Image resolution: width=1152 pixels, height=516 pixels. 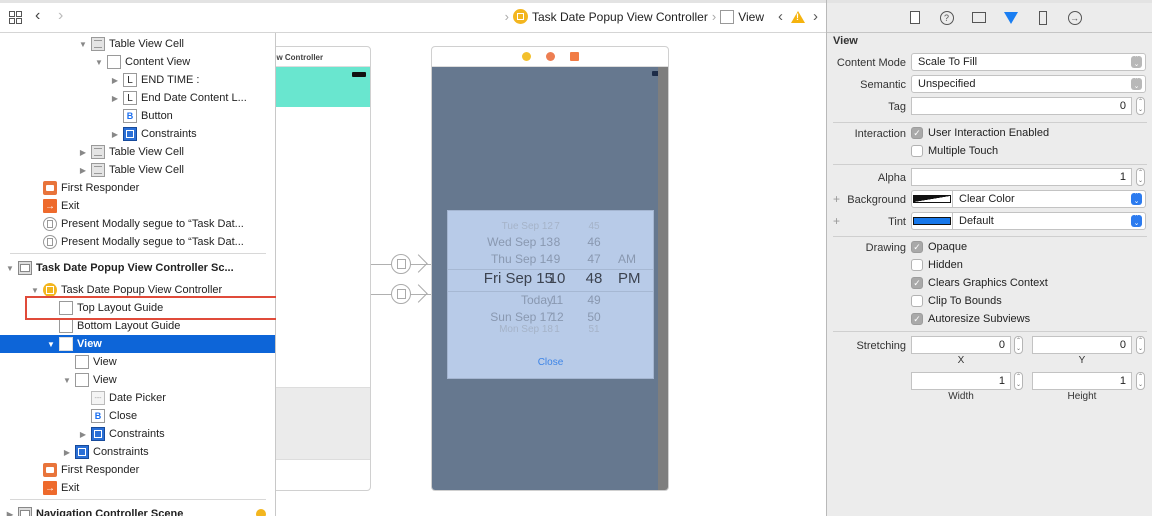 What do you see at coordinates (961, 381) in the screenshot?
I see `stretching-width-field: 1` at bounding box center [961, 381].